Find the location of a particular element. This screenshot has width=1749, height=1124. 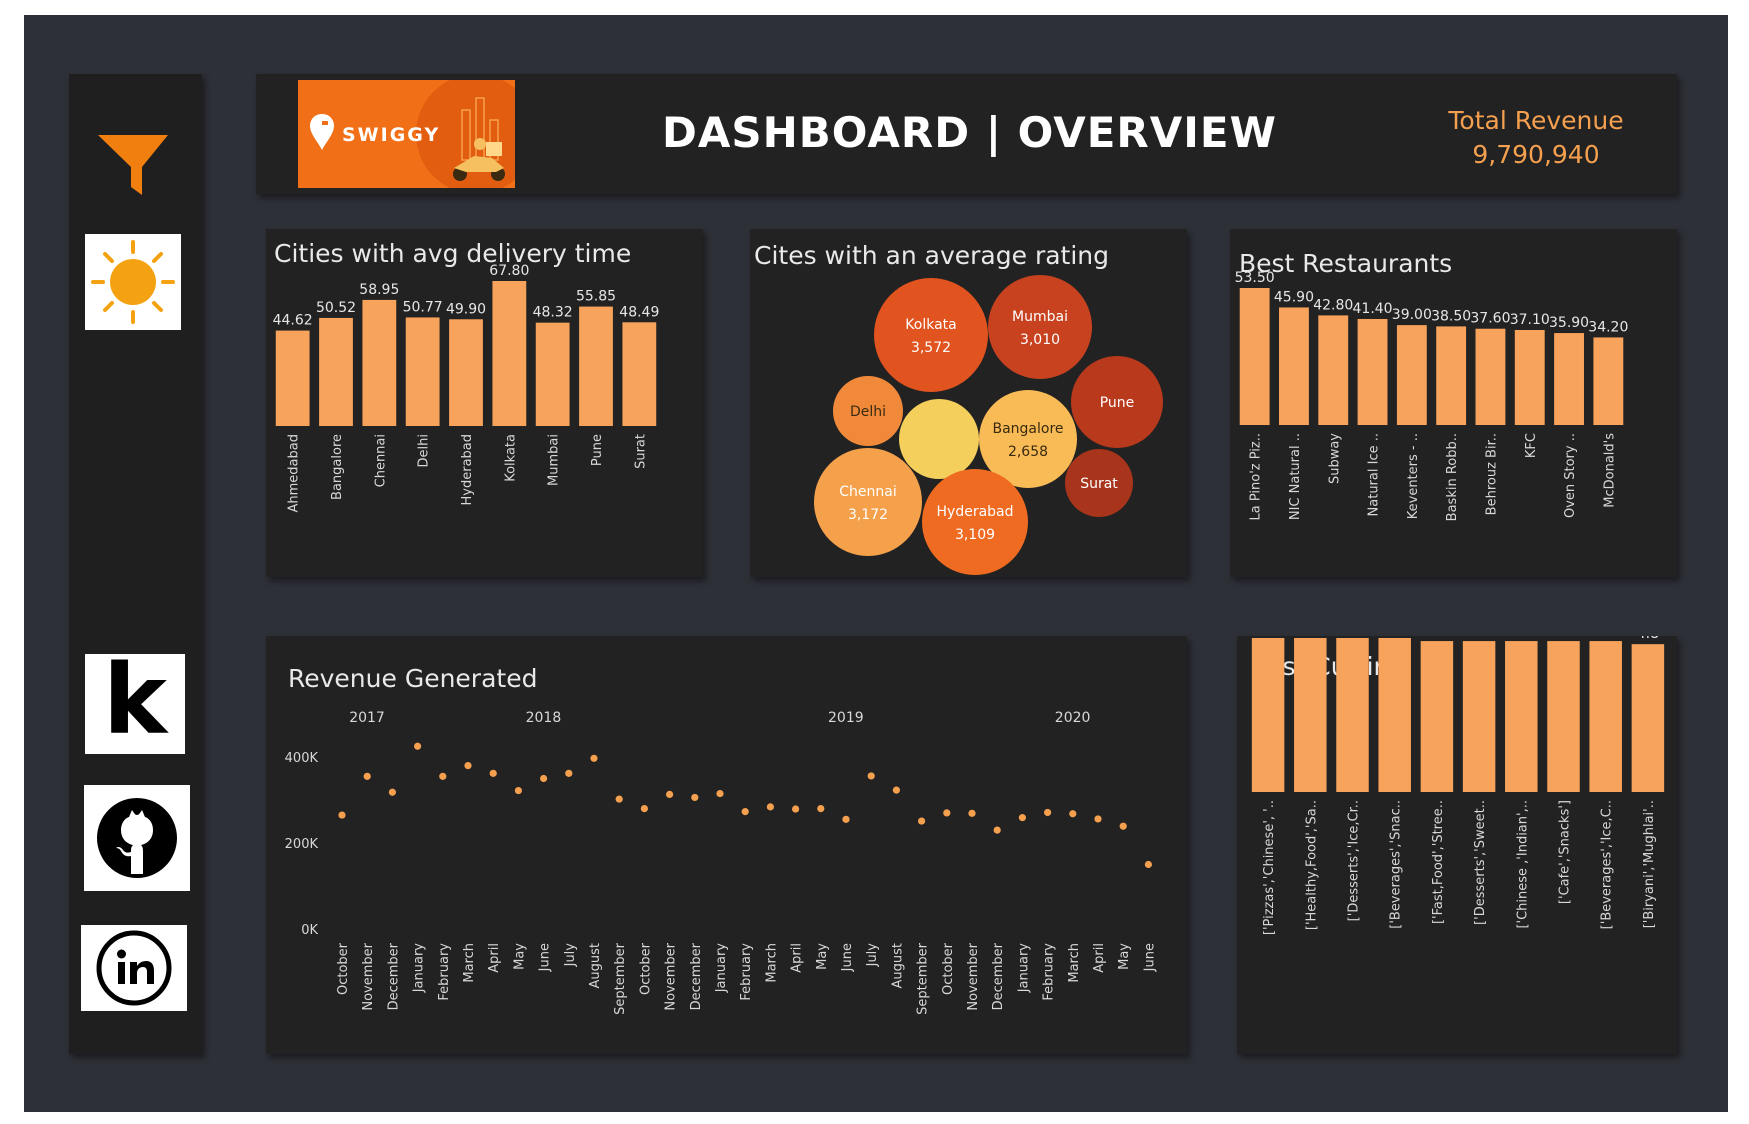

month-label: March is located at coordinates (1074, 963).